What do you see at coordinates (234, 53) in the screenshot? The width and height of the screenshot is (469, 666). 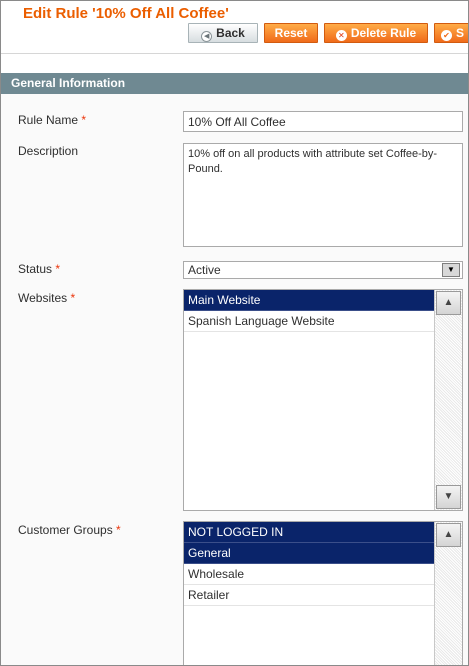 I see `header-divider` at bounding box center [234, 53].